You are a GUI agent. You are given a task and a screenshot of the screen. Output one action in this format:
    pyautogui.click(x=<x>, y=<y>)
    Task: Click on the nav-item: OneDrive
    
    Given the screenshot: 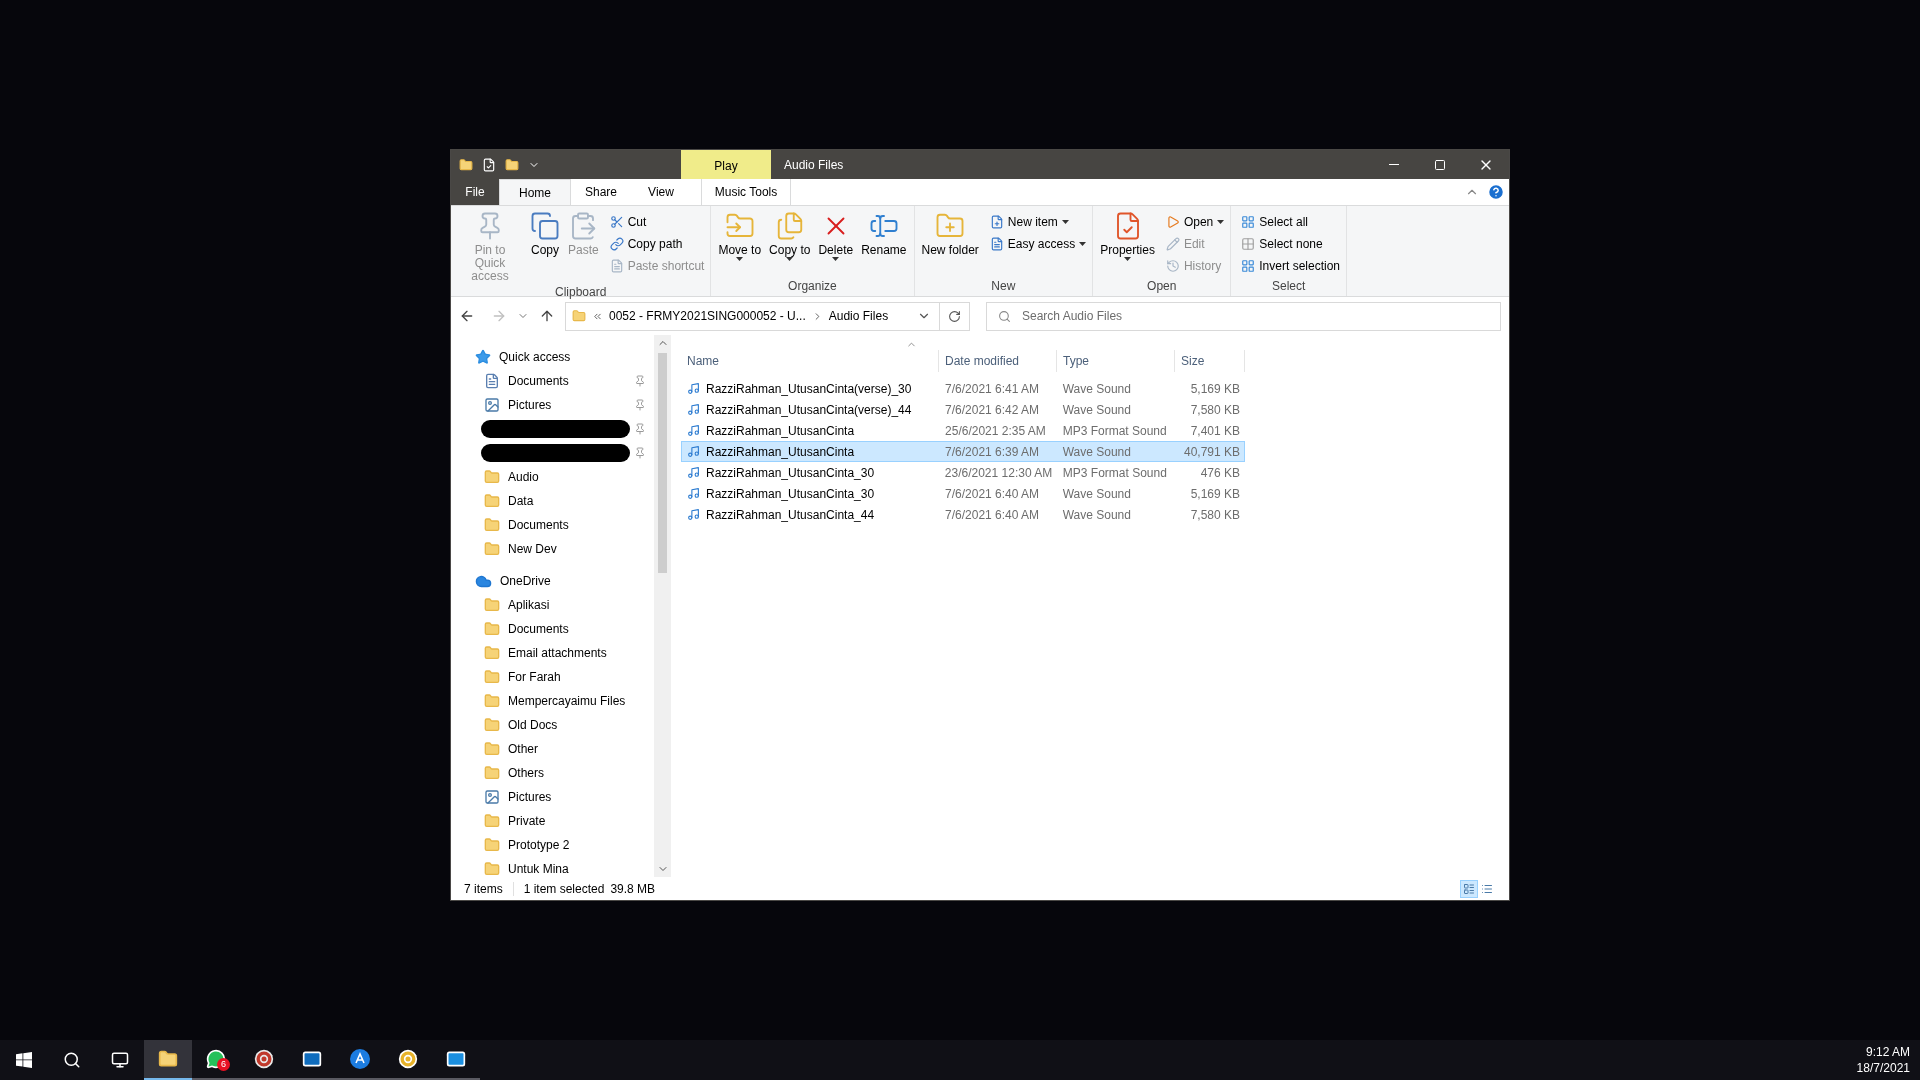 What is the action you would take?
    pyautogui.click(x=573, y=581)
    